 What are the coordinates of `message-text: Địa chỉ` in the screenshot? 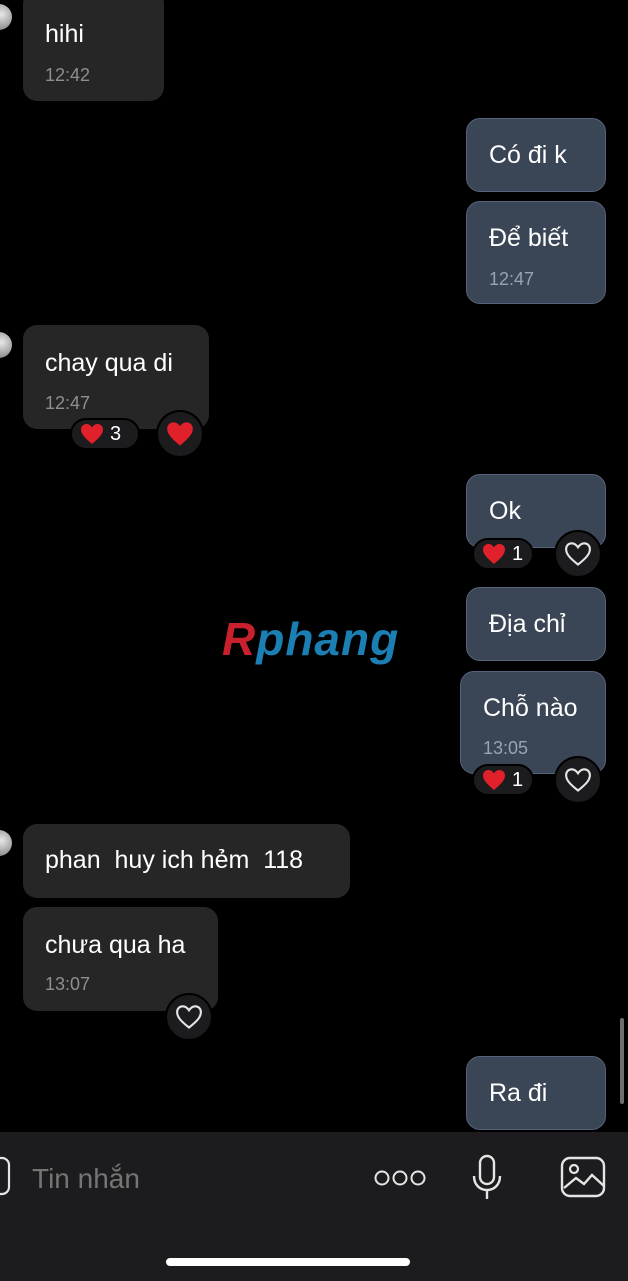 It's located at (527, 624).